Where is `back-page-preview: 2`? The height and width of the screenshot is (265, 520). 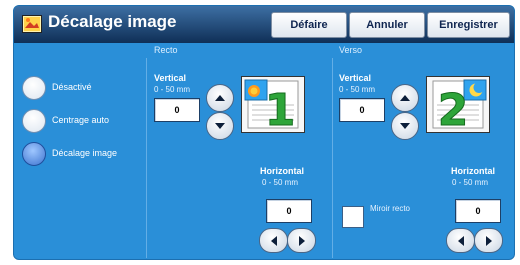
back-page-preview: 2 is located at coordinates (458, 106).